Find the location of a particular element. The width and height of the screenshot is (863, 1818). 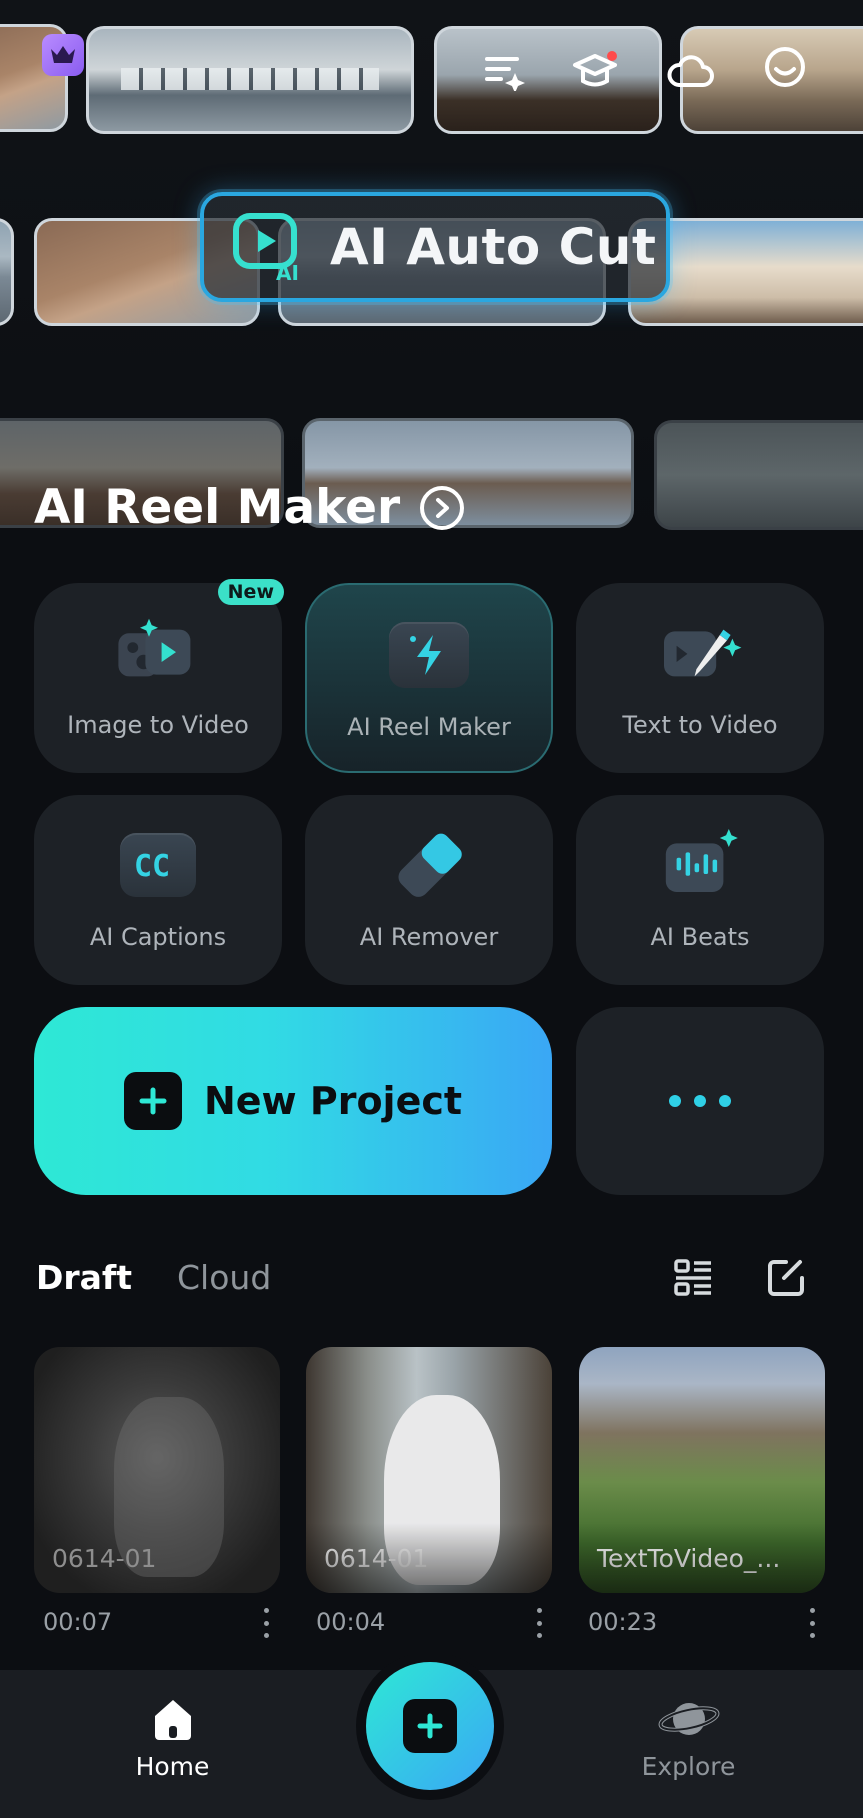

new-project-button: New Project is located at coordinates (293, 1101).